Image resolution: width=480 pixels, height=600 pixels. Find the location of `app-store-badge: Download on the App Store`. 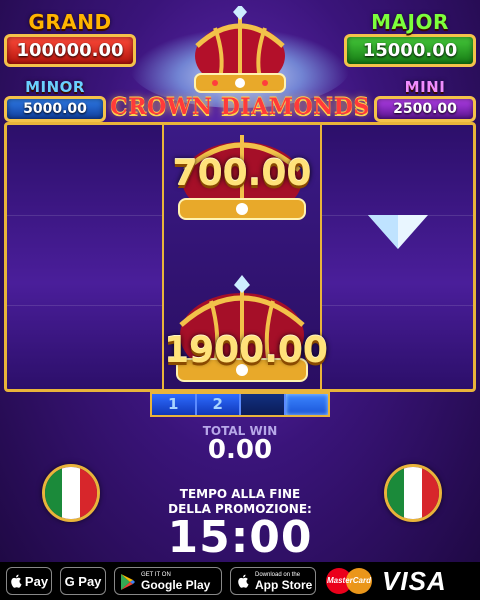

app-store-badge: Download on the App Store is located at coordinates (273, 581).